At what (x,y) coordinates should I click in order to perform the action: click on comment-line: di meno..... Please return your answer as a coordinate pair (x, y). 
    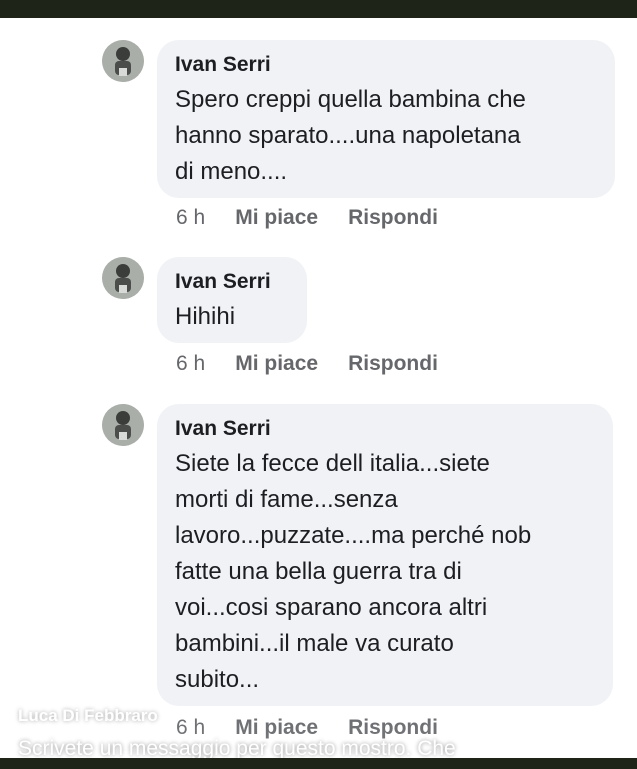
    Looking at the image, I should click on (231, 171).